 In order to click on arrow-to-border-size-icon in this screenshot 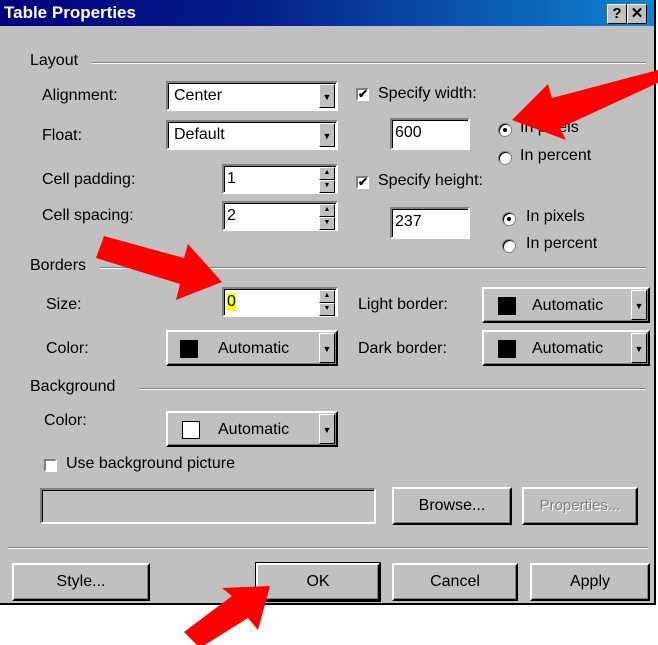, I will do `click(159, 268)`.